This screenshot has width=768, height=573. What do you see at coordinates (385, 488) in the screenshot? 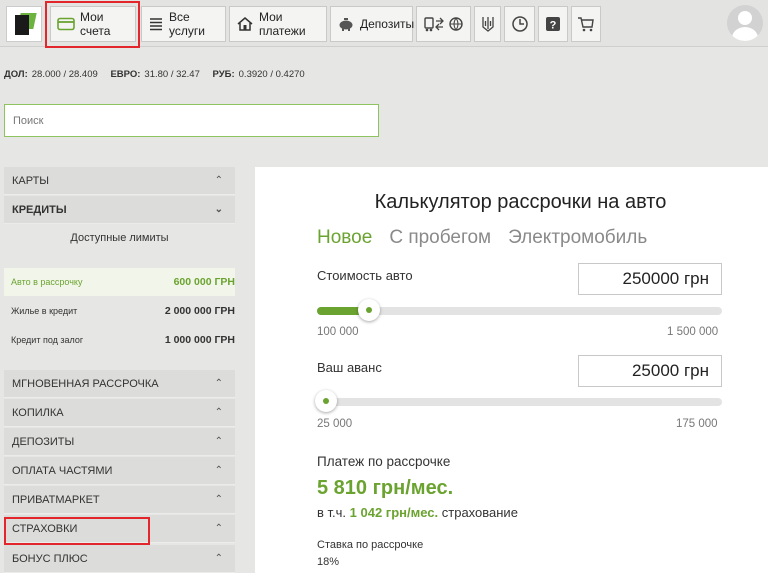
I see `monthly-payment-value: 5 810 грн/мес.` at bounding box center [385, 488].